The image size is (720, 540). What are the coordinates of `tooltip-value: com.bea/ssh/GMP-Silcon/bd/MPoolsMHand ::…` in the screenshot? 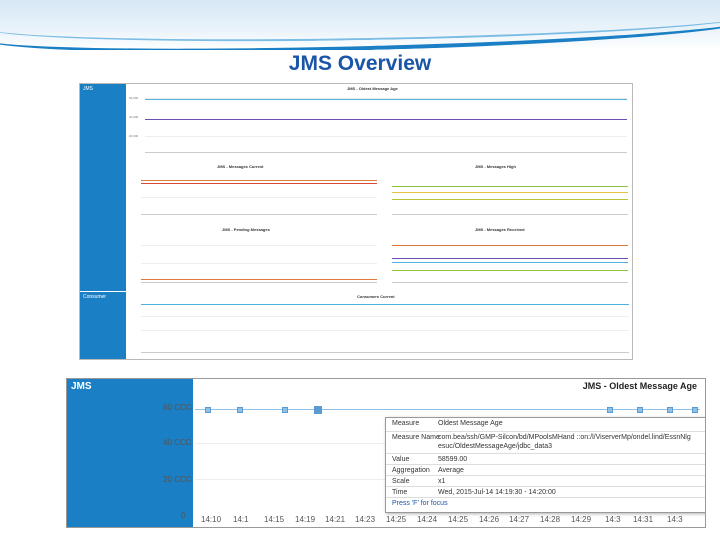 It's located at (564, 437).